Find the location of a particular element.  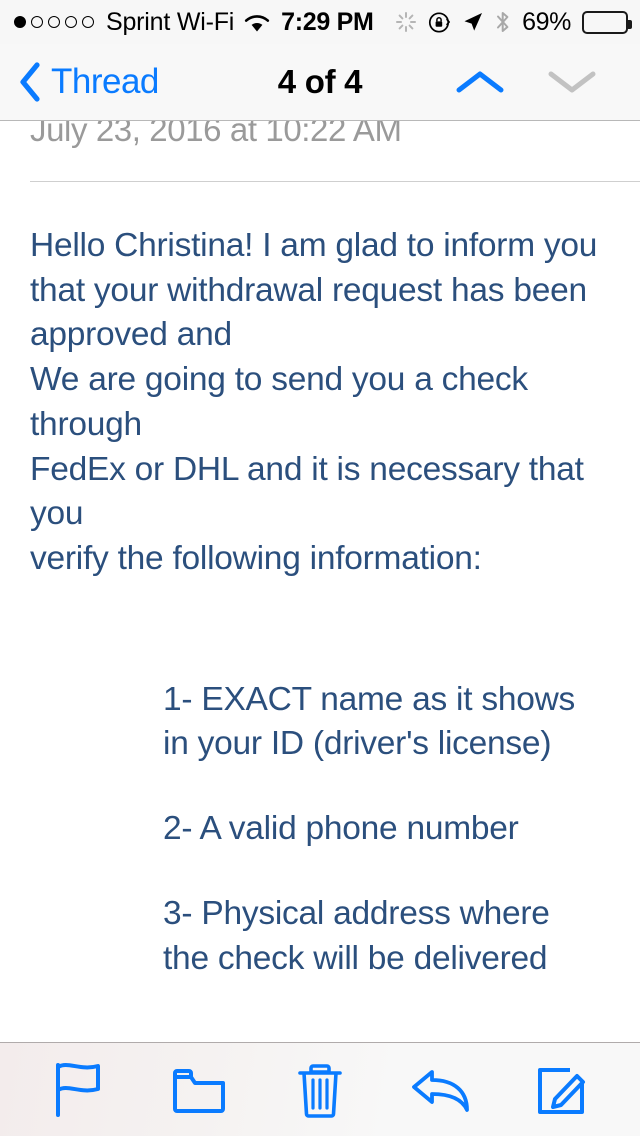

compose-icon is located at coordinates (562, 1090).